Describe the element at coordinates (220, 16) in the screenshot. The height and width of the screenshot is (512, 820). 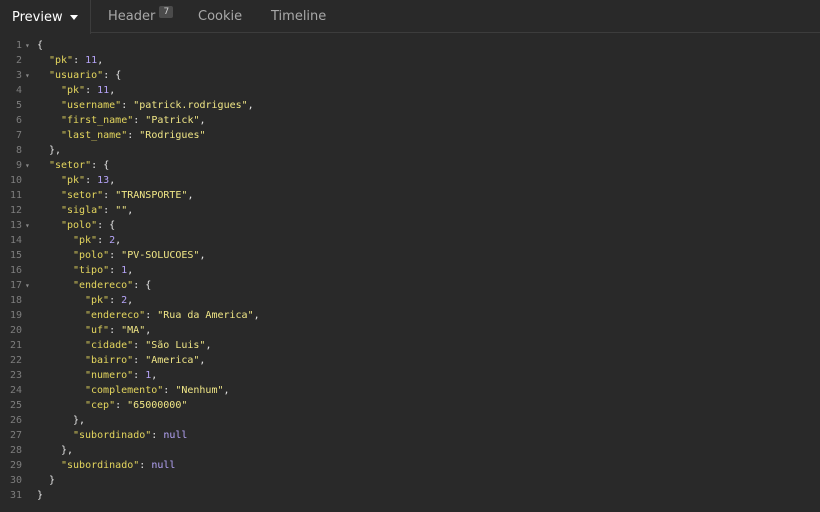
I see `tab-cookie: Cookie` at that location.